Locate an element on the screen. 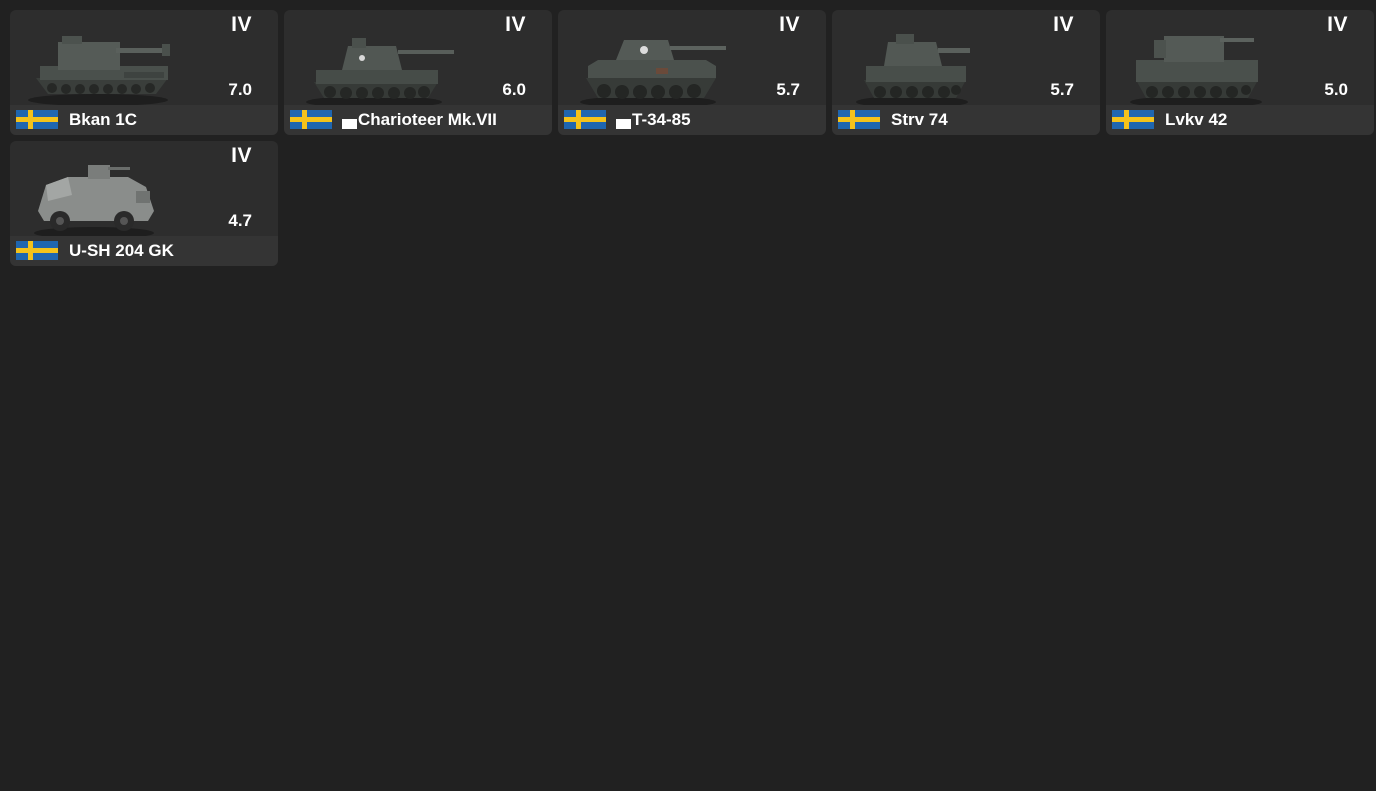 This screenshot has width=1376, height=791. card-footer: Charioteer Mk.VII is located at coordinates (418, 120).